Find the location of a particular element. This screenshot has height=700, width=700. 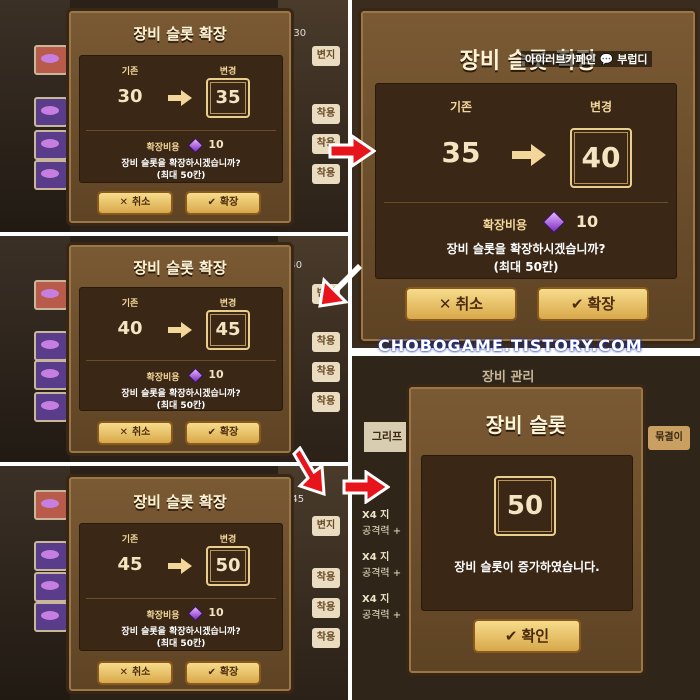

result-dialog: 장비 슬롯 50 장비 슬롯이 증가하였습니다. ✔ 확인 is located at coordinates (526, 530).